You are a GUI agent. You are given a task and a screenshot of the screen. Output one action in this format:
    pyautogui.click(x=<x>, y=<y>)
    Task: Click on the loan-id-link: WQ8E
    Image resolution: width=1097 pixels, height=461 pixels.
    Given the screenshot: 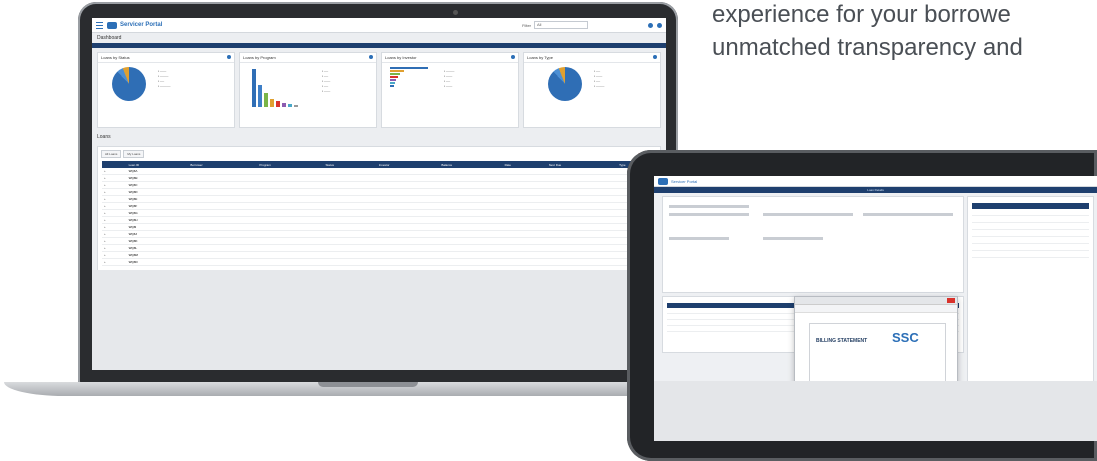 What is the action you would take?
    pyautogui.click(x=157, y=199)
    